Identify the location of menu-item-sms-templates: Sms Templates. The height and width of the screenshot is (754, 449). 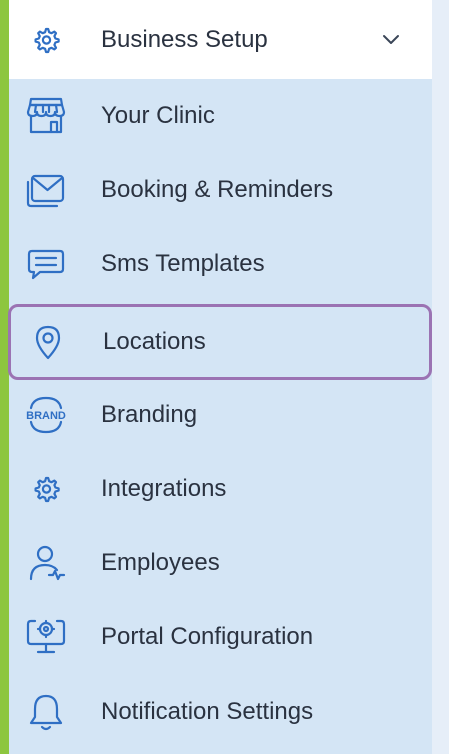
(220, 264).